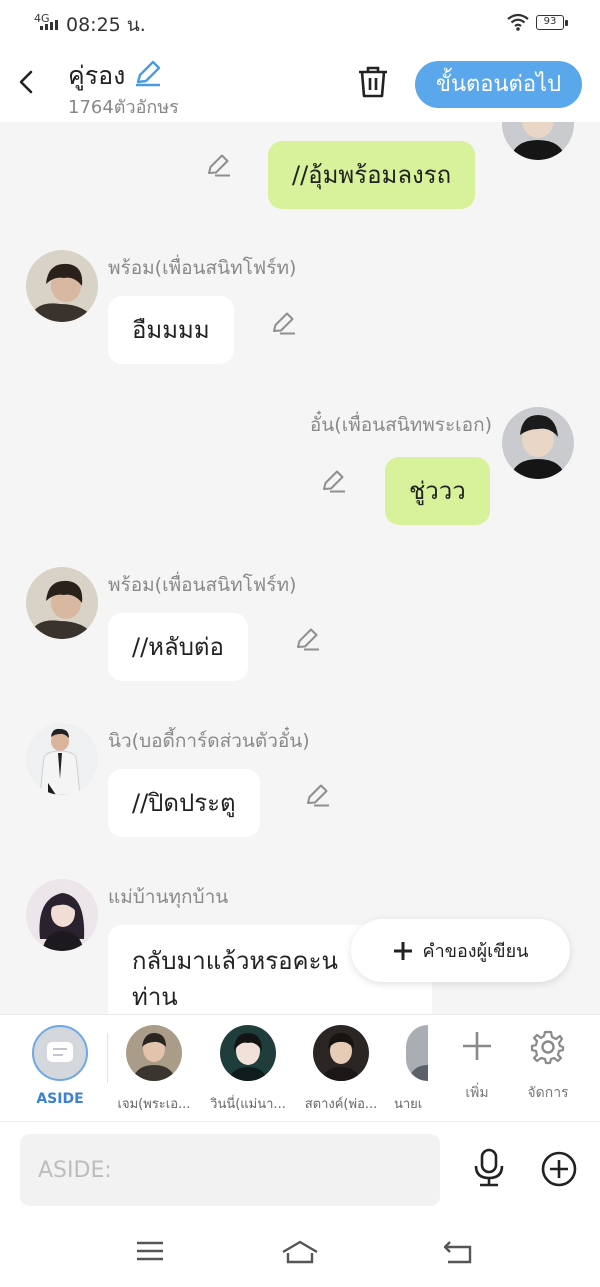 This screenshot has height=1287, width=600. Describe the element at coordinates (437, 491) in the screenshot. I see `message-bubble: ชู่ววว` at that location.